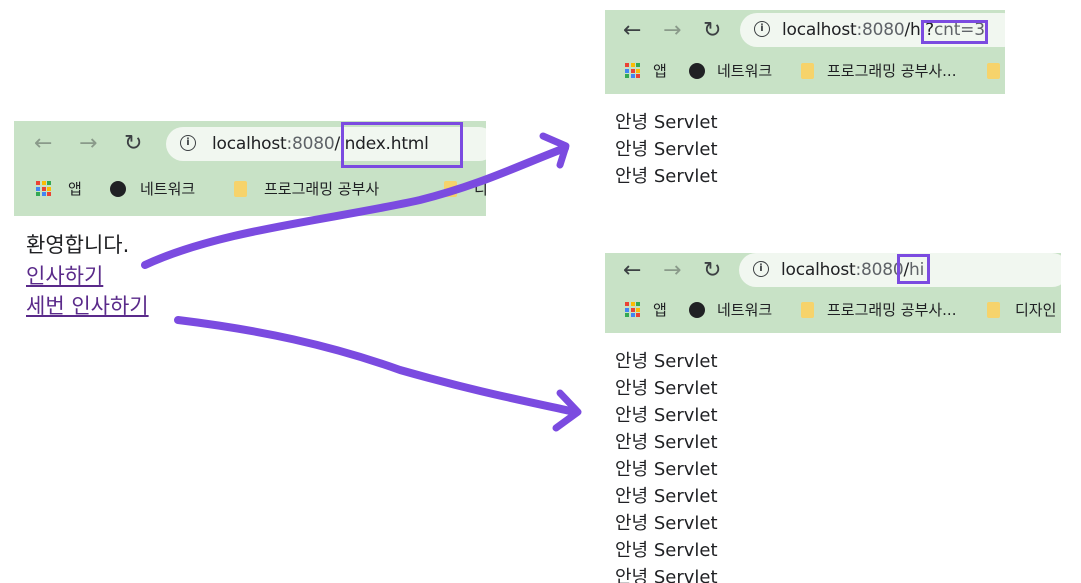  I want to click on arrow-to-hi-page, so click(376, 366).